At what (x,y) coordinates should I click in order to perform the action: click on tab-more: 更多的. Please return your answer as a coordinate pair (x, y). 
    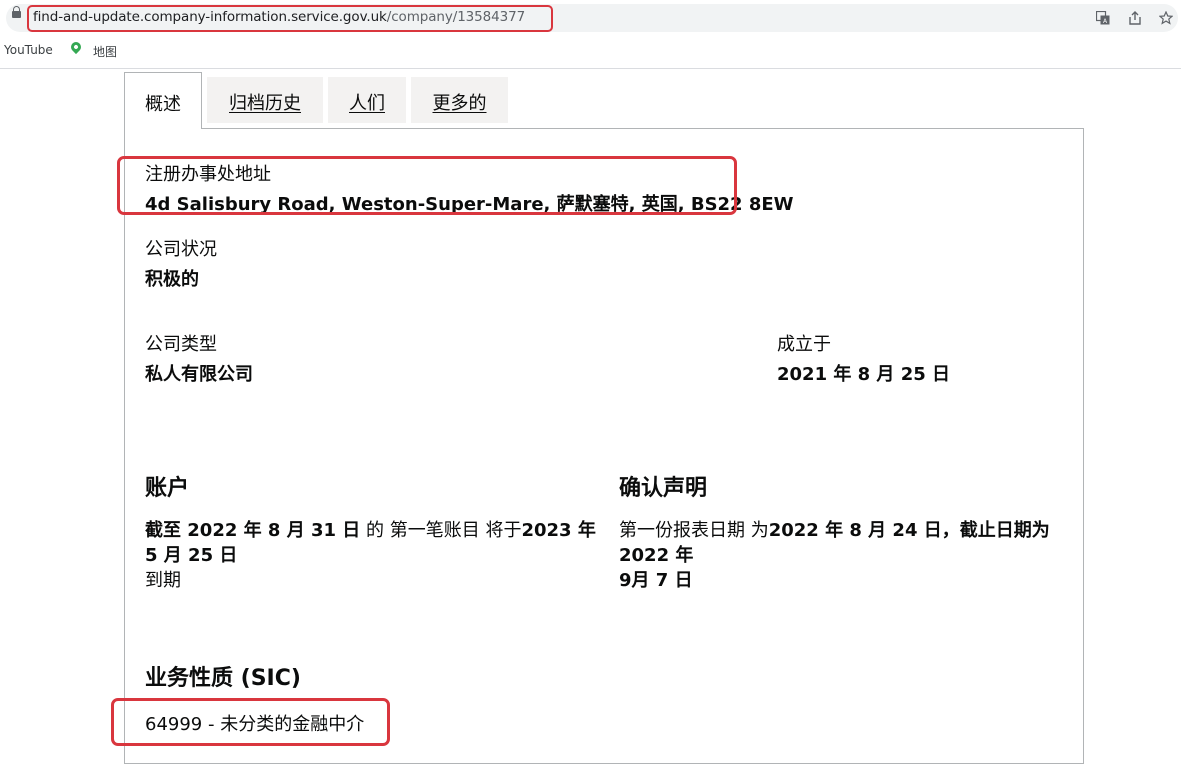
    Looking at the image, I should click on (459, 100).